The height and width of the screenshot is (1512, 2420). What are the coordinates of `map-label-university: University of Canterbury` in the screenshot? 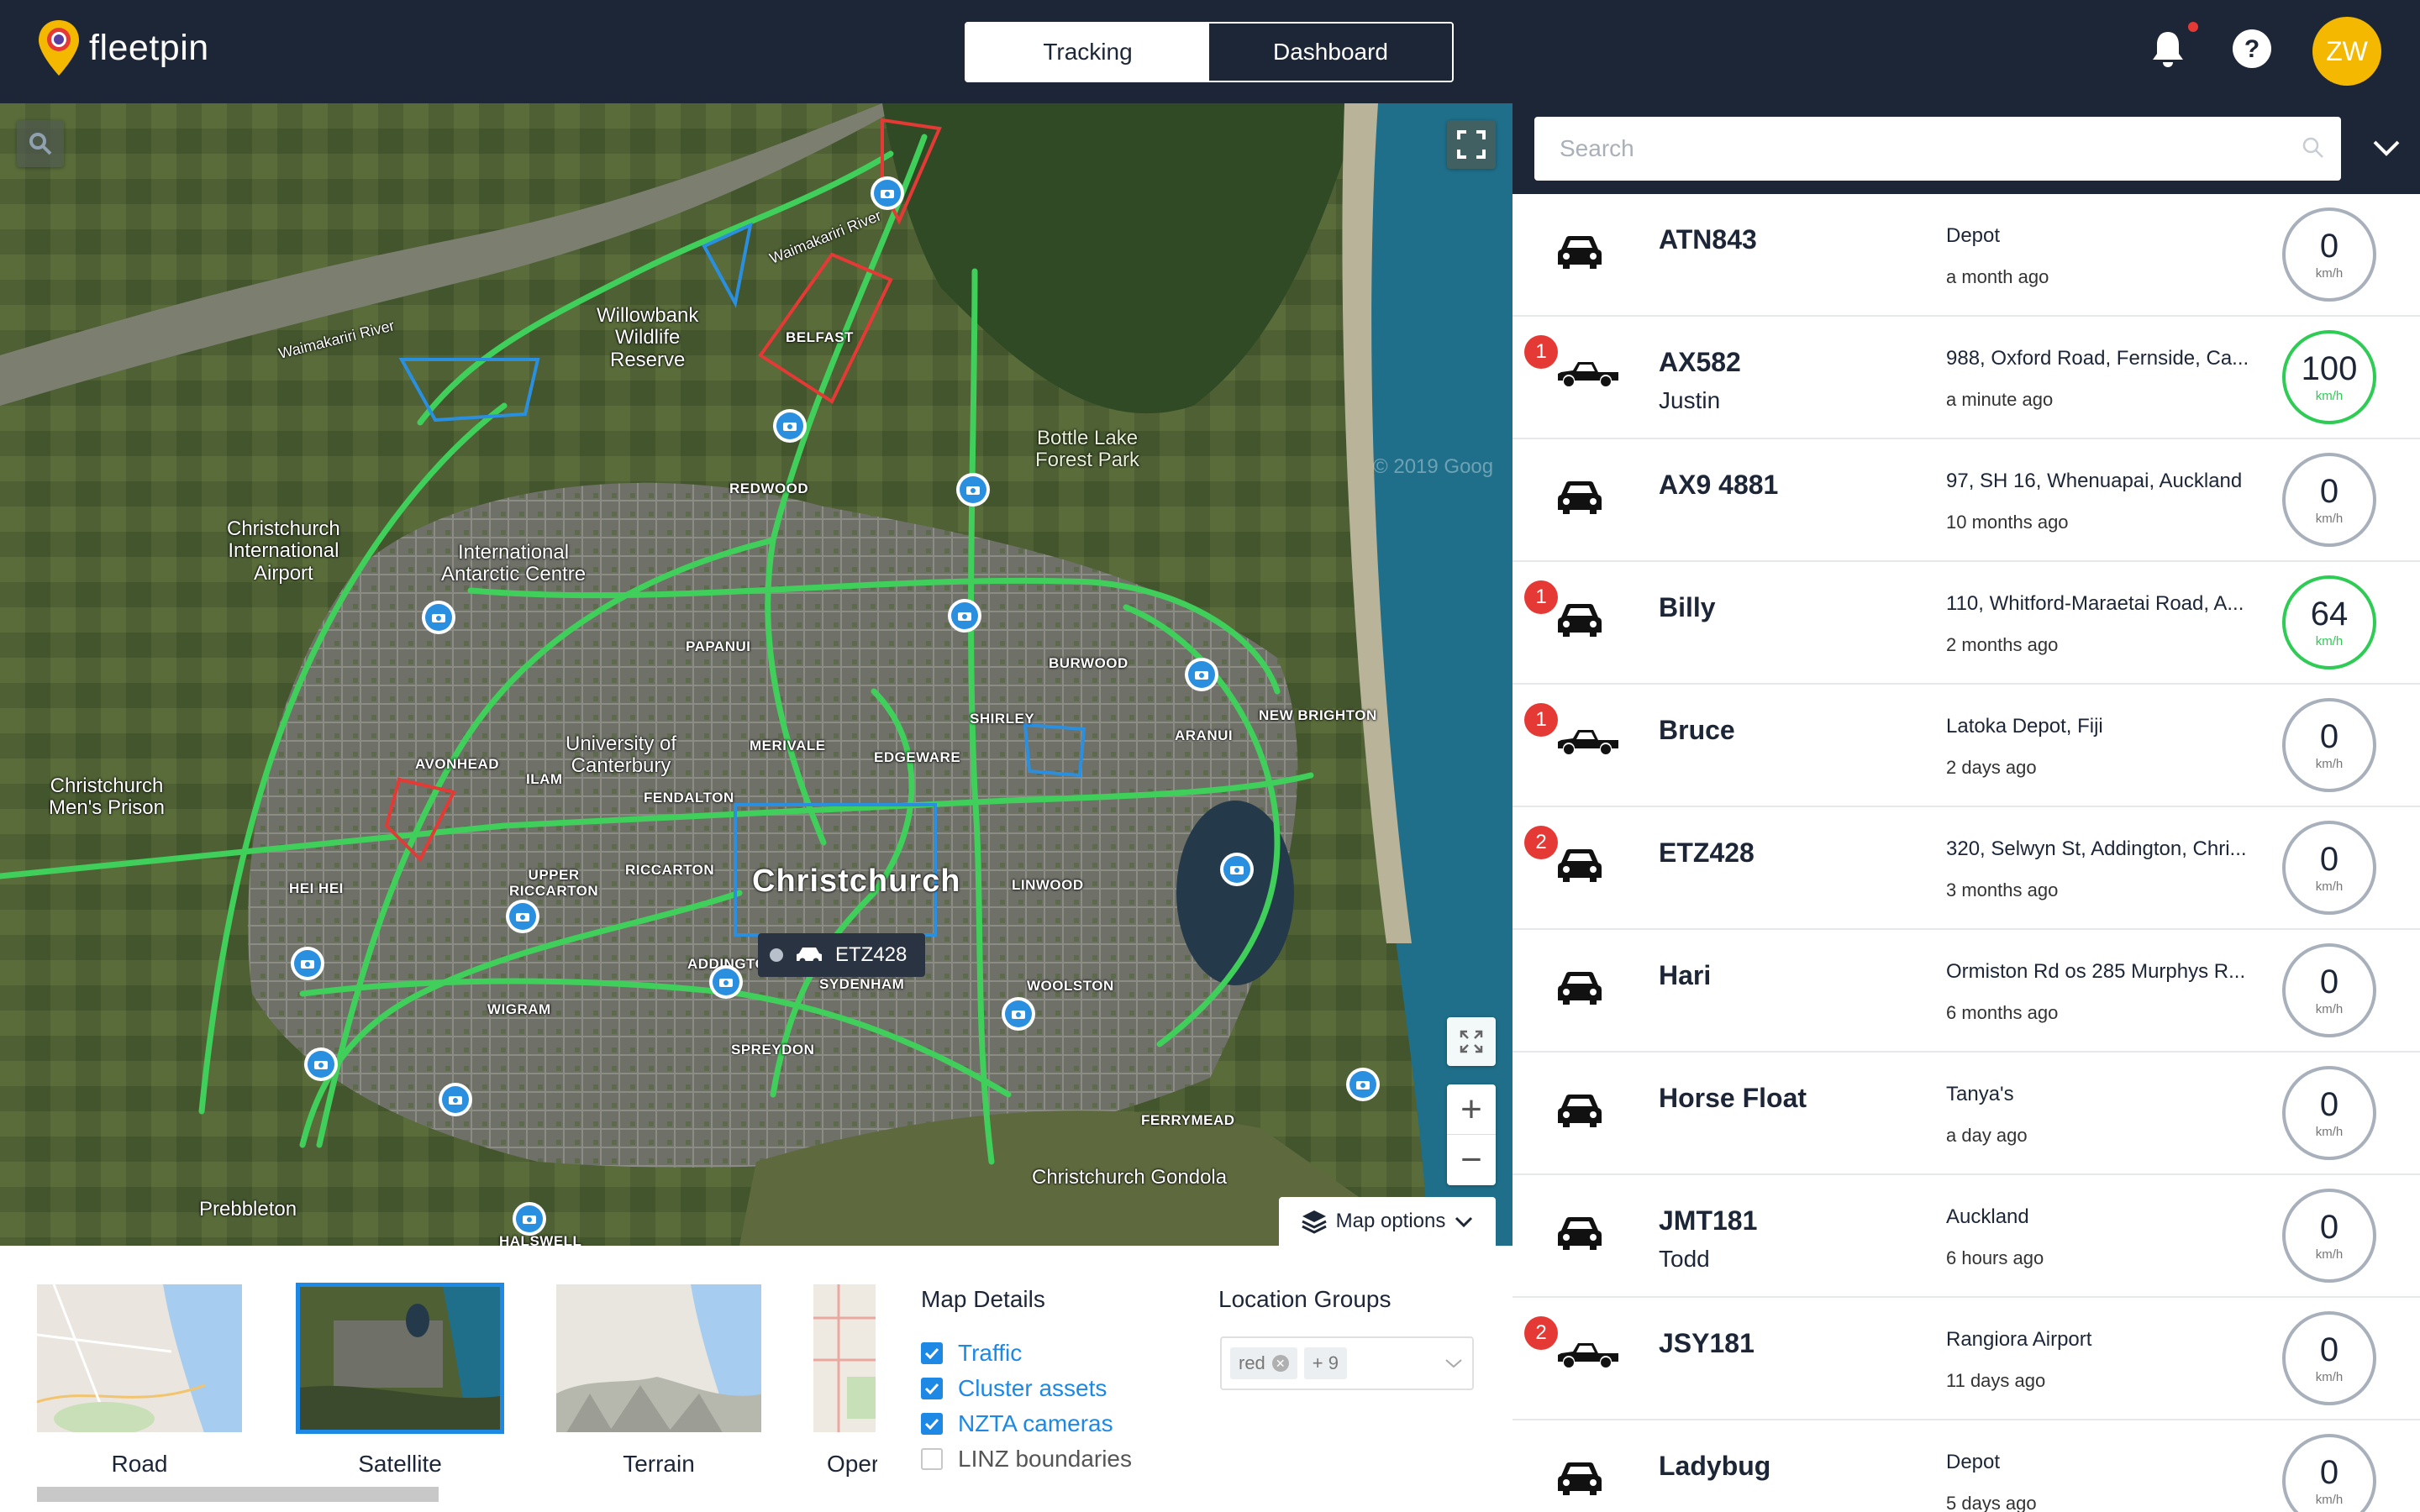 It's located at (621, 755).